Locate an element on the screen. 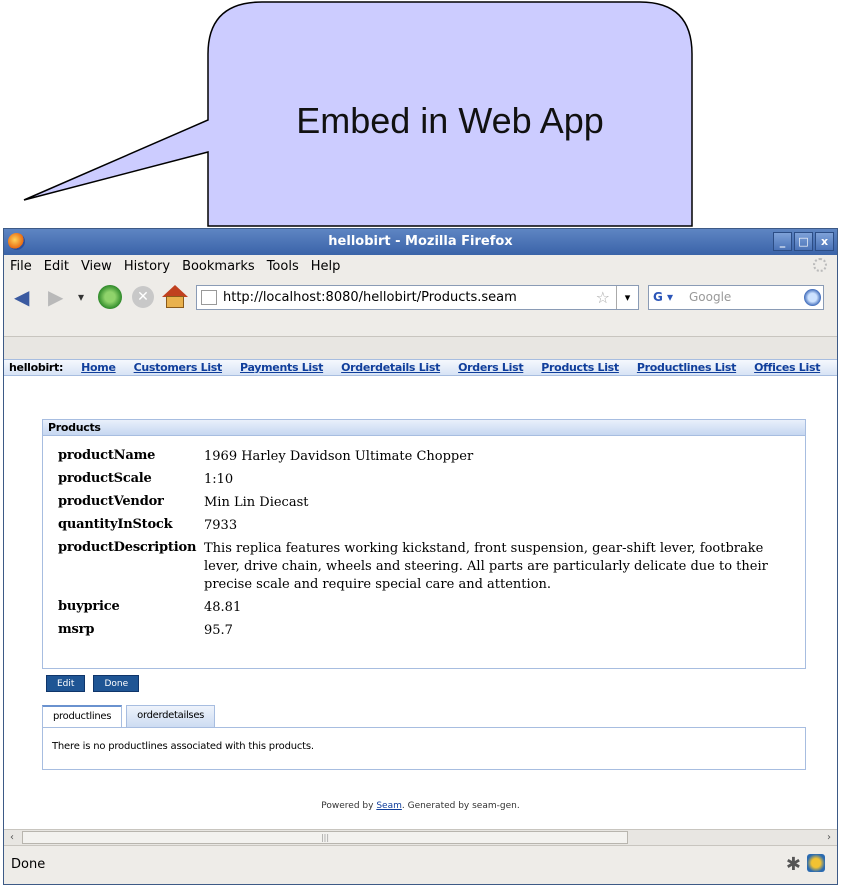  bookmarks-toolbar is located at coordinates (420, 327).